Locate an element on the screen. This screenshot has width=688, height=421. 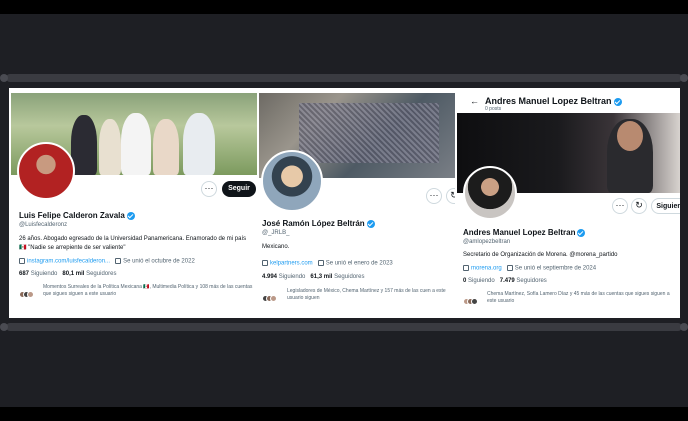
following-link: 687 Siguiendo is located at coordinates (38, 274).